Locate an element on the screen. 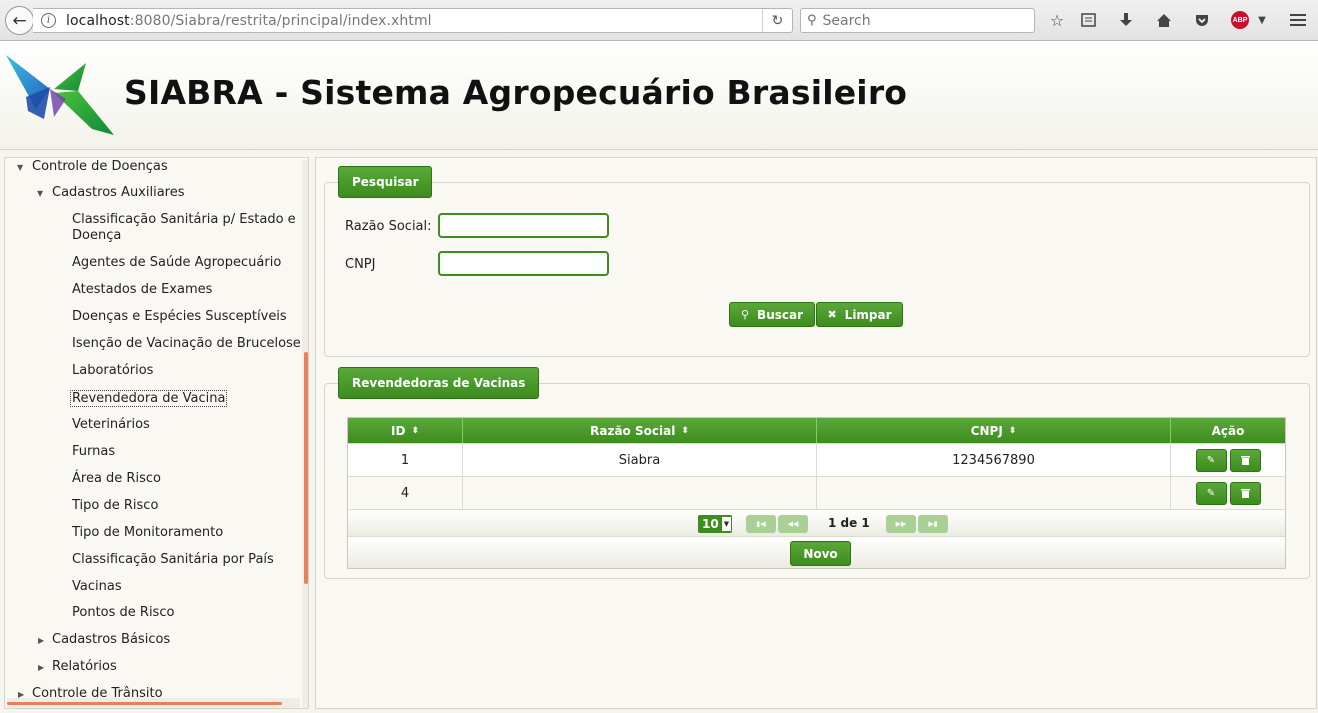 Image resolution: width=1318 pixels, height=713 pixels. razao-social-label: Razão Social: is located at coordinates (388, 226).